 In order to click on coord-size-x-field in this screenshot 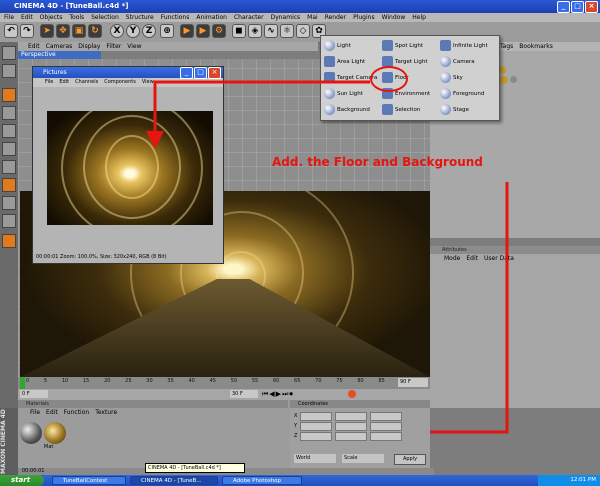, I will do `click(351, 416)`.